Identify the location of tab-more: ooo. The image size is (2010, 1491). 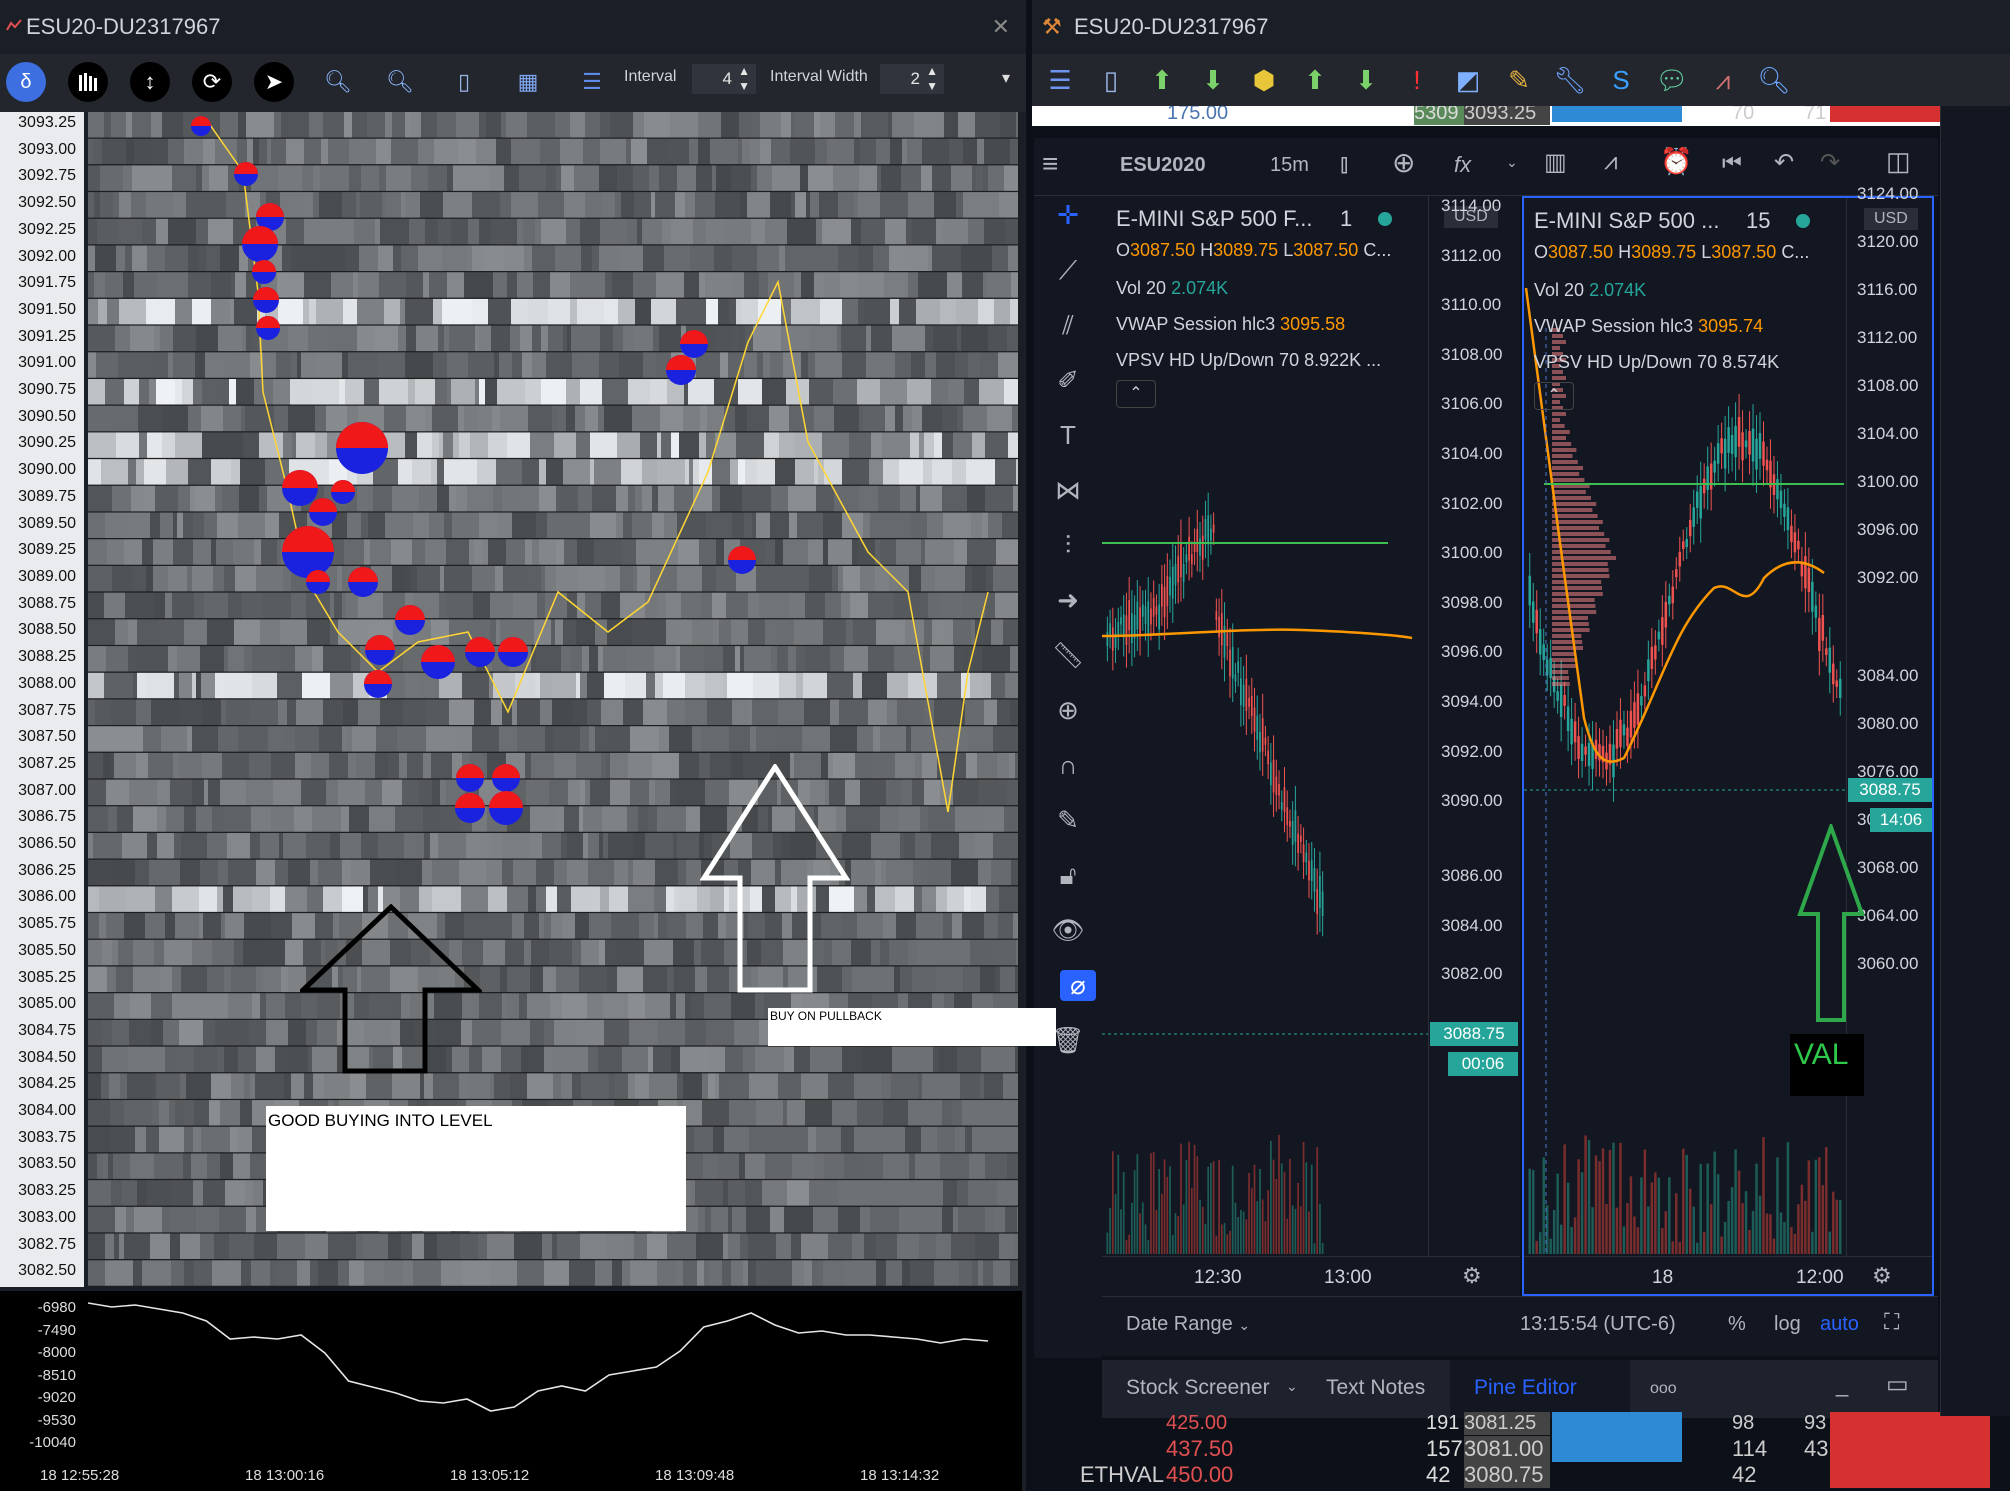
(1663, 1389).